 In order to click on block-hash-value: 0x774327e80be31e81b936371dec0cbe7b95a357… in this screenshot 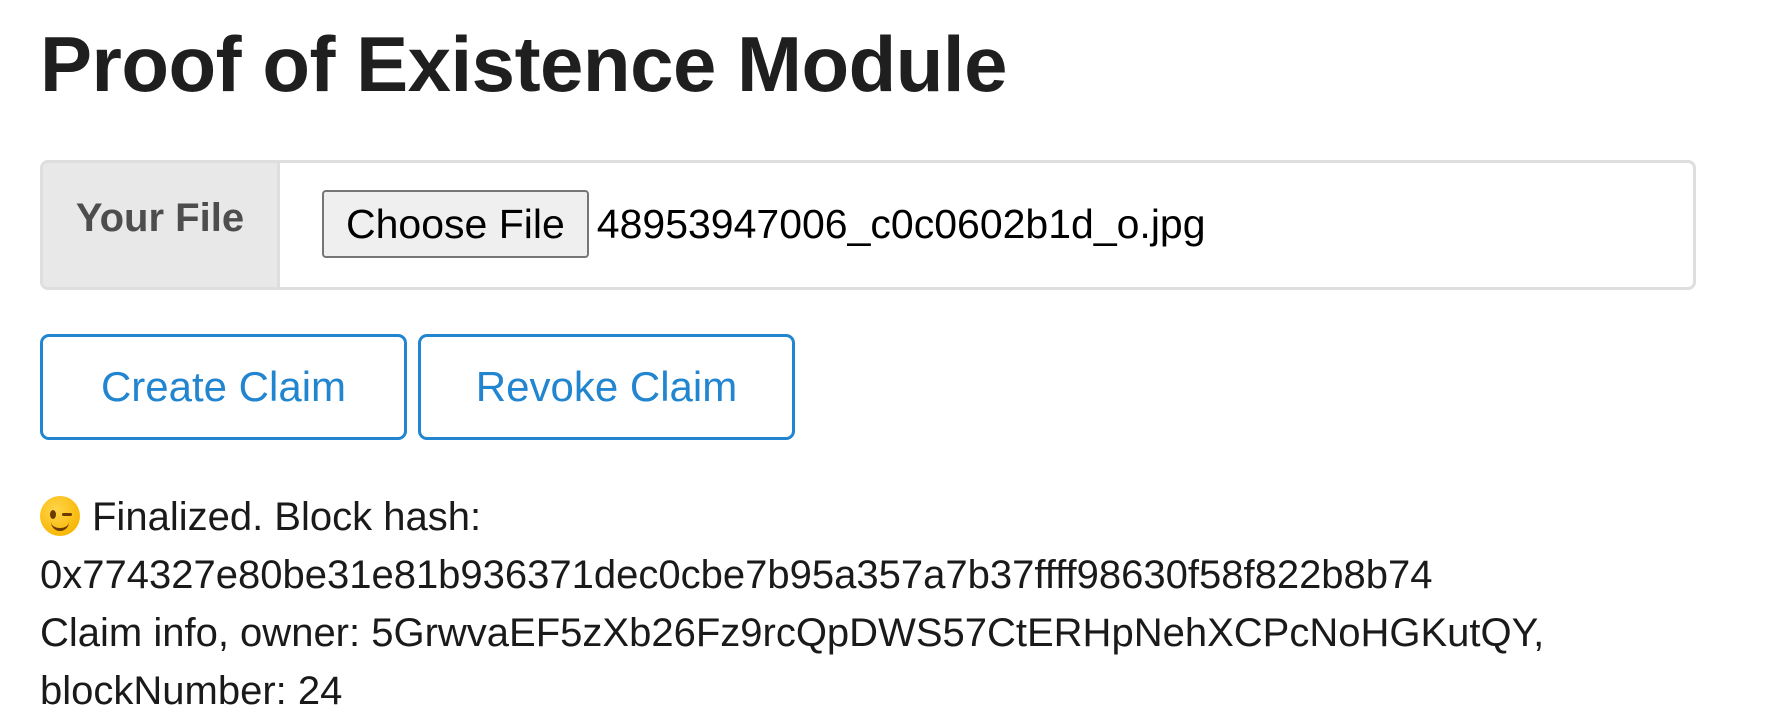, I will do `click(736, 575)`.